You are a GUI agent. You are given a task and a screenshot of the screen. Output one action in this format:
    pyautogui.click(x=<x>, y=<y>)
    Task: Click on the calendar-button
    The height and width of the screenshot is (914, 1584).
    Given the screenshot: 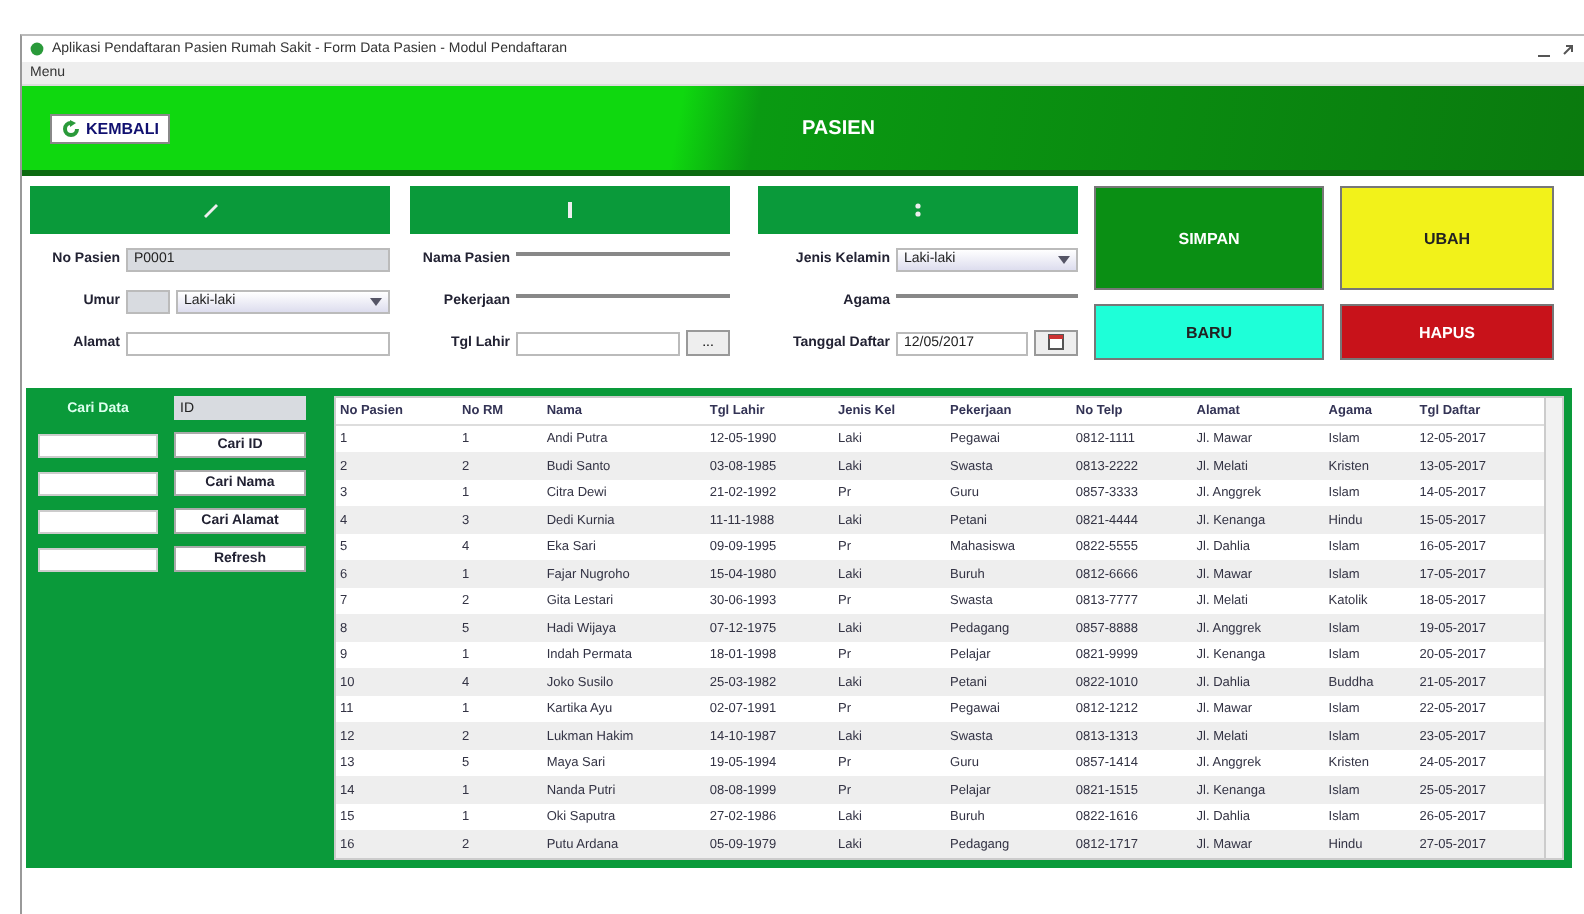 What is the action you would take?
    pyautogui.click(x=1056, y=343)
    